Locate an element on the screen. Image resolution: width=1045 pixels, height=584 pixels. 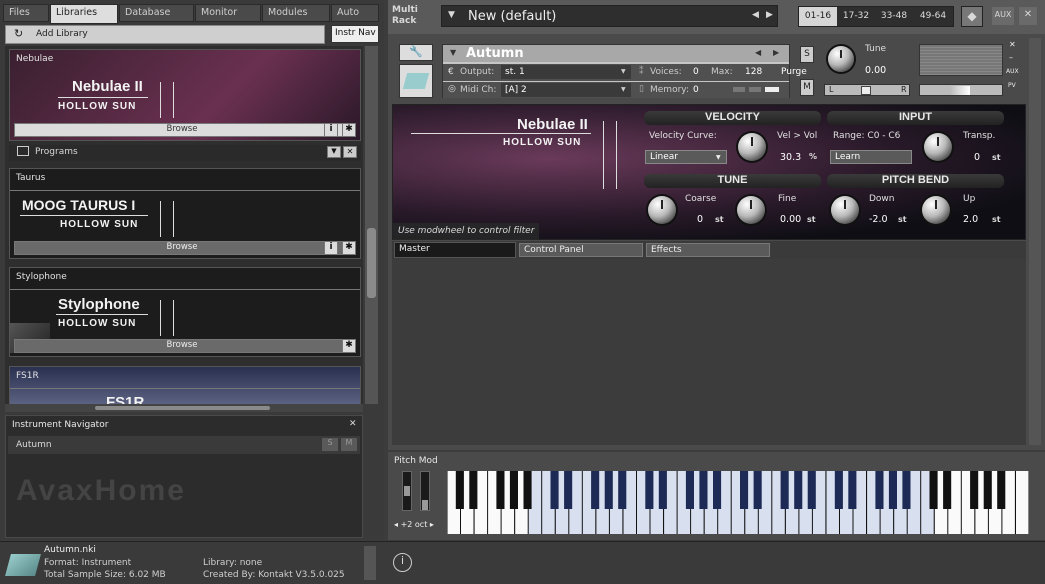
instrument-title-bar: ▼ Autumn ◀ ▶ is located at coordinates (616, 53).